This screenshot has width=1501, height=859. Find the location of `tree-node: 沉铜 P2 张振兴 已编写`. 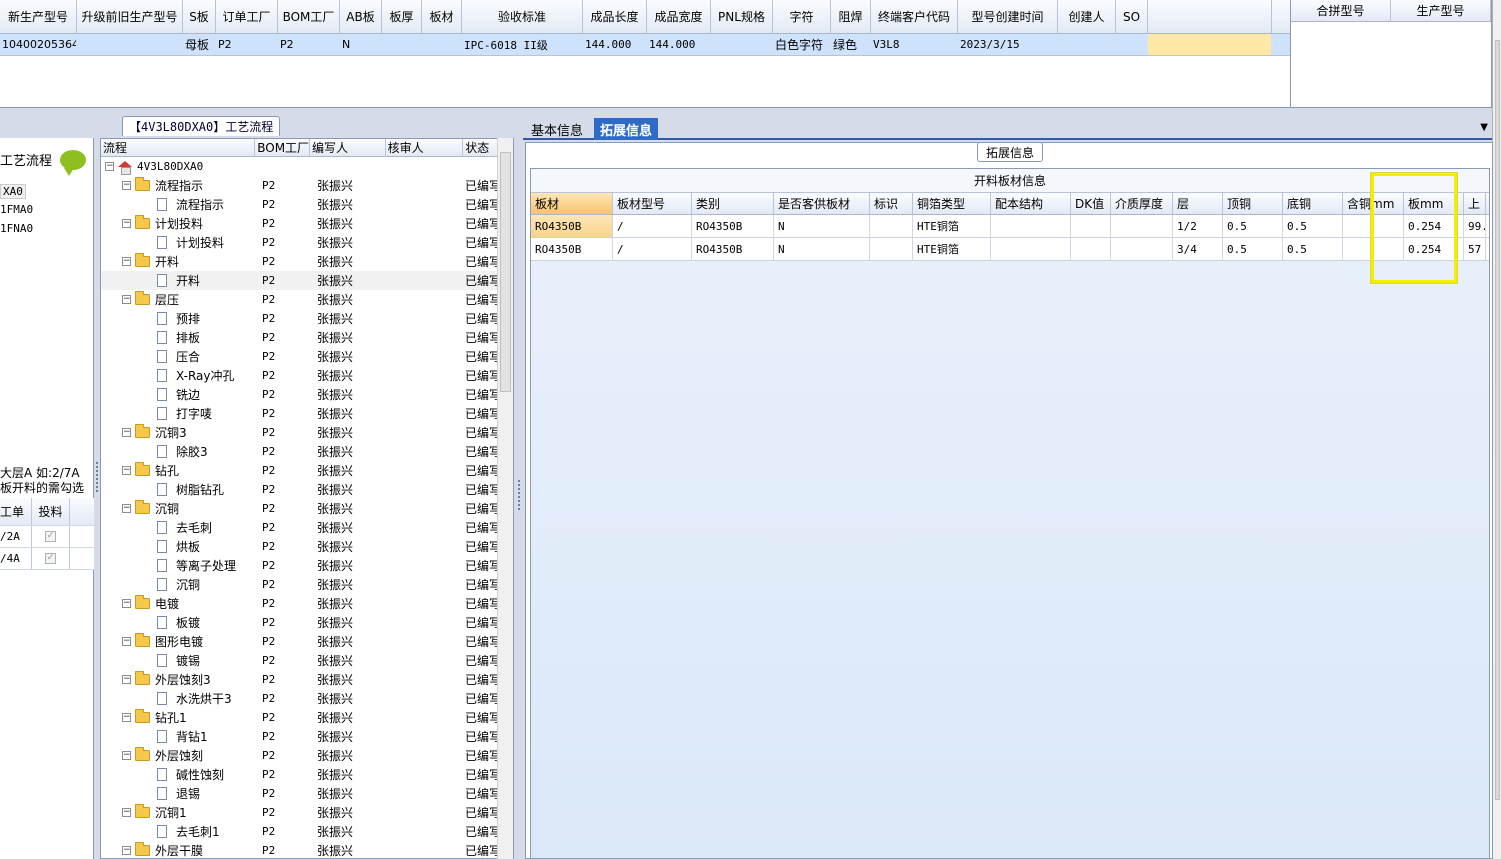

tree-node: 沉铜 P2 张振兴 已编写 is located at coordinates (307, 584).